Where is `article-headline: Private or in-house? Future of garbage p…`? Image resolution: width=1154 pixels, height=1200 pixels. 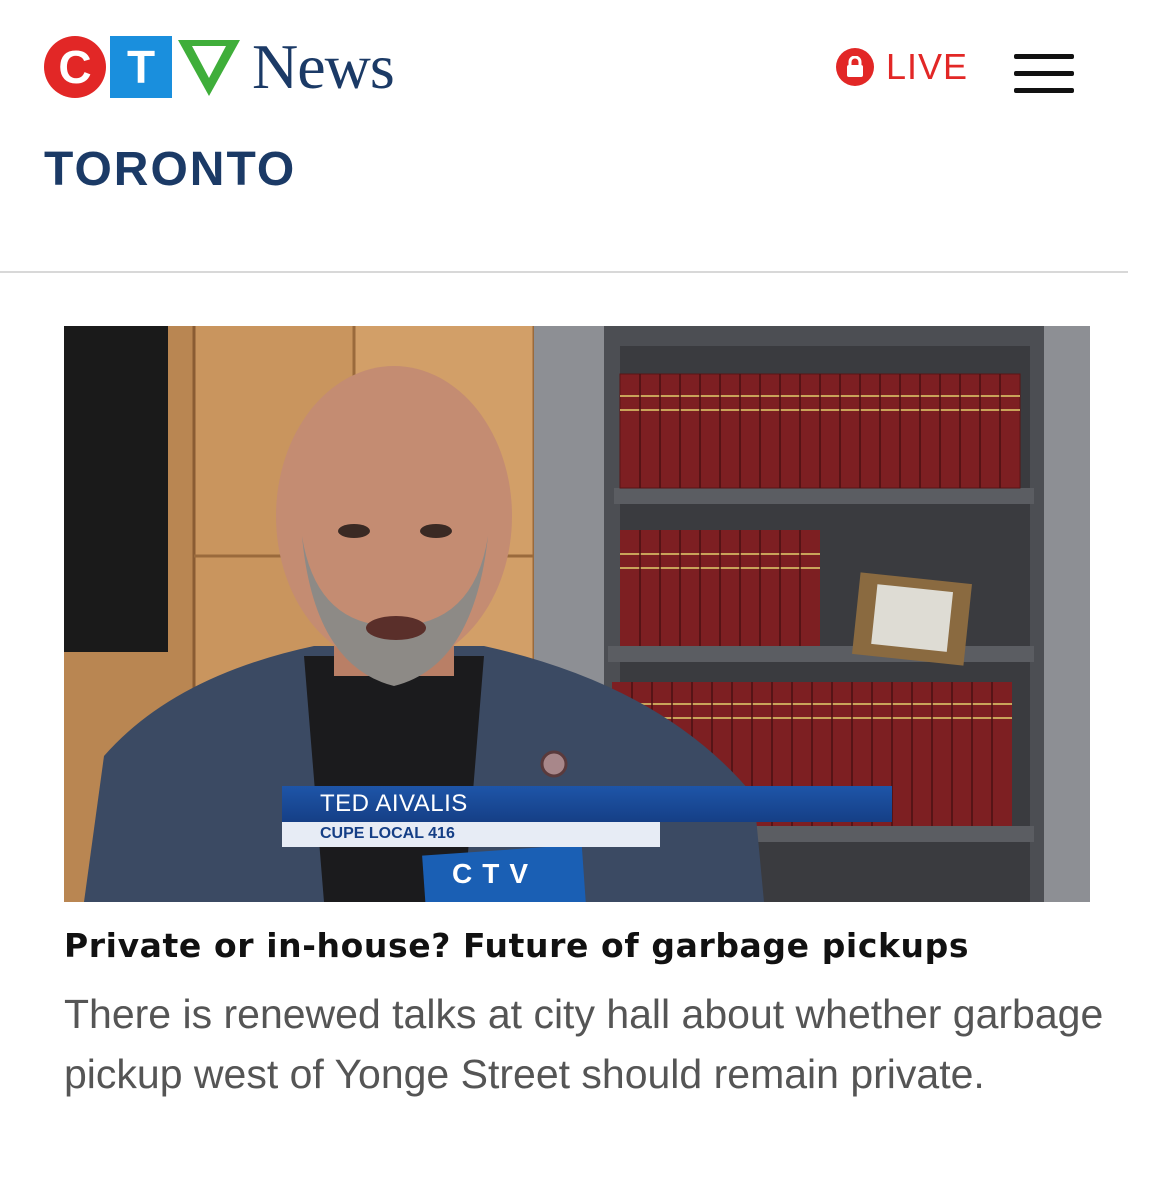
article-headline: Private or in-house? Future of garbage p… is located at coordinates (594, 945).